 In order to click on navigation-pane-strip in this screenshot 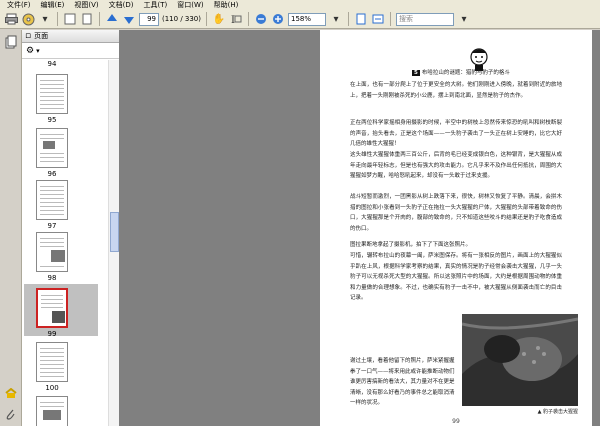, I will do `click(11, 228)`.